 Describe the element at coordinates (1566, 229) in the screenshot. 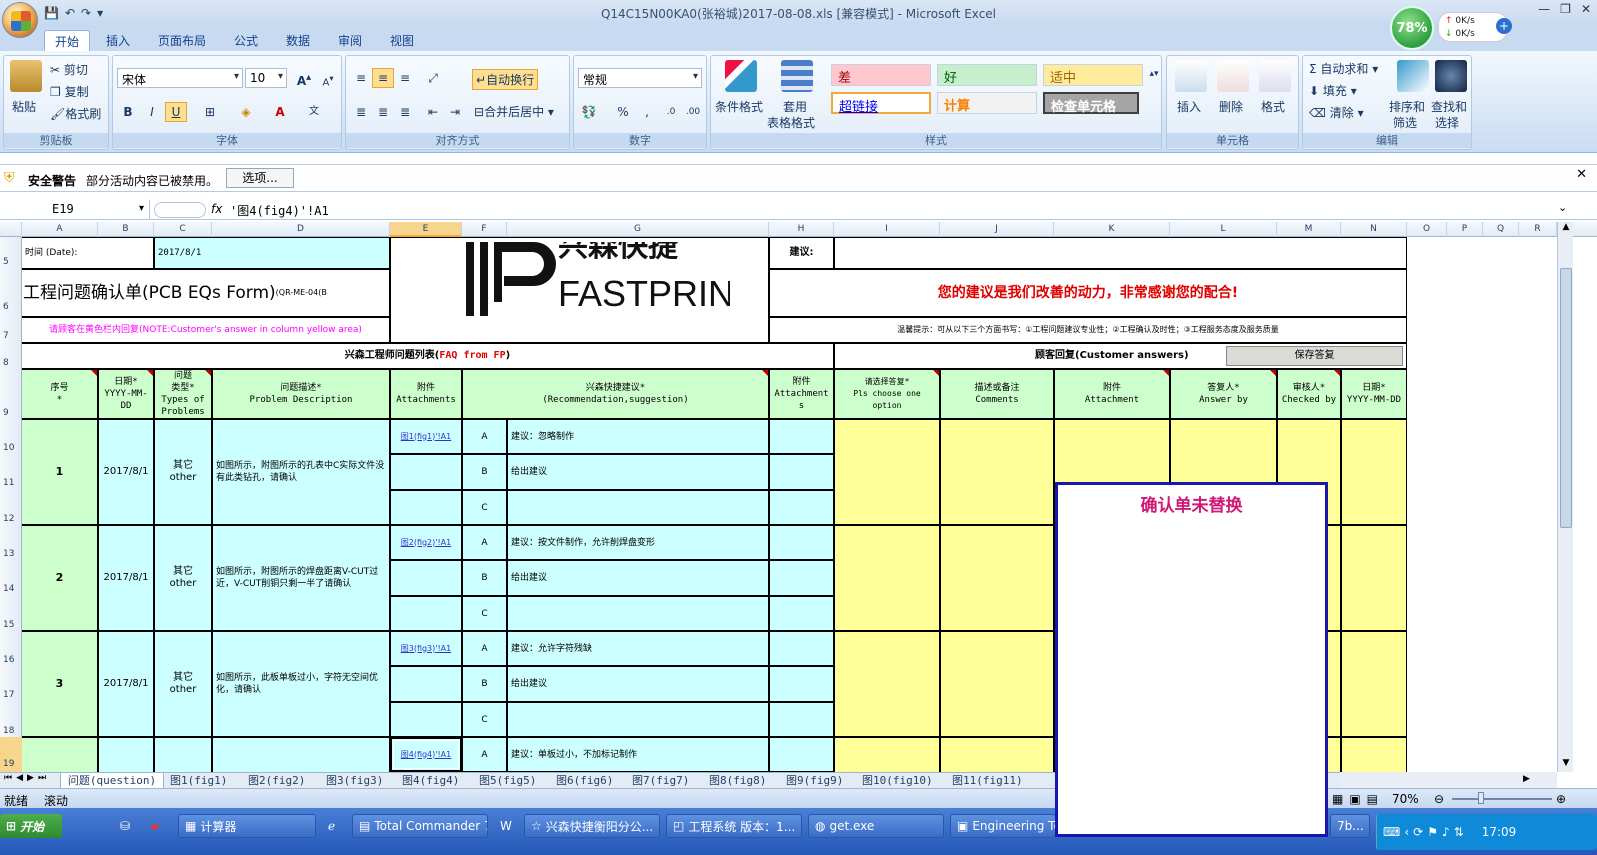

I see `scroll-up-icon: ▲` at that location.